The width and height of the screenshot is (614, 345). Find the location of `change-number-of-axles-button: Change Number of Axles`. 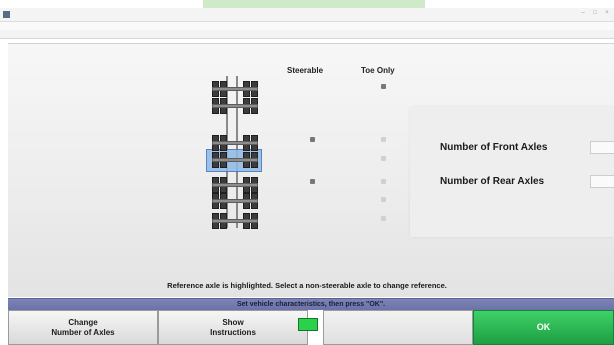

change-number-of-axles-button: Change Number of Axles is located at coordinates (83, 327).